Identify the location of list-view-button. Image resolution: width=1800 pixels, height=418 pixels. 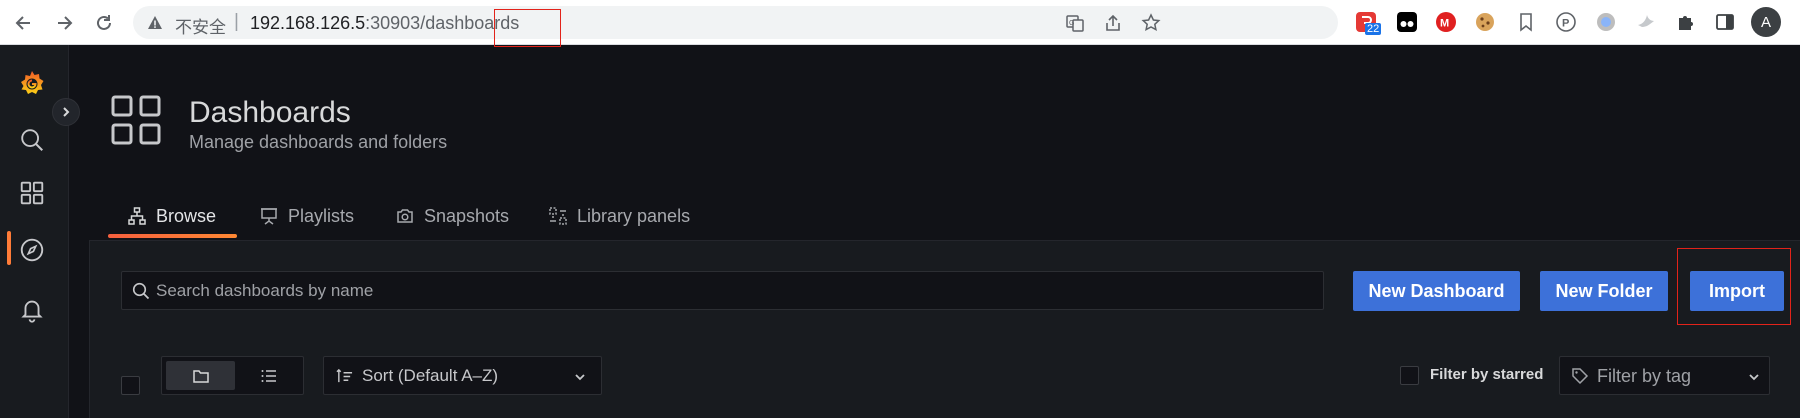
(268, 375).